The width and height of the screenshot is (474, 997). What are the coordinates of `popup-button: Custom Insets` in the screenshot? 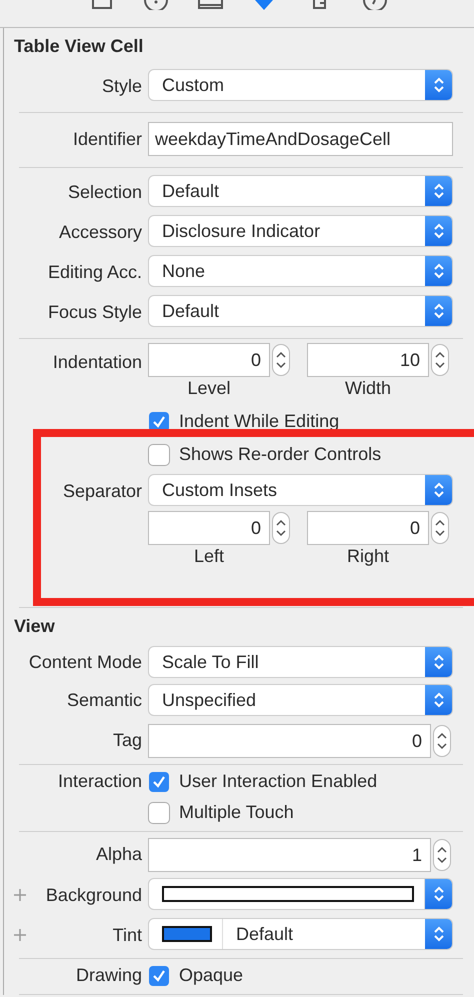 It's located at (300, 490).